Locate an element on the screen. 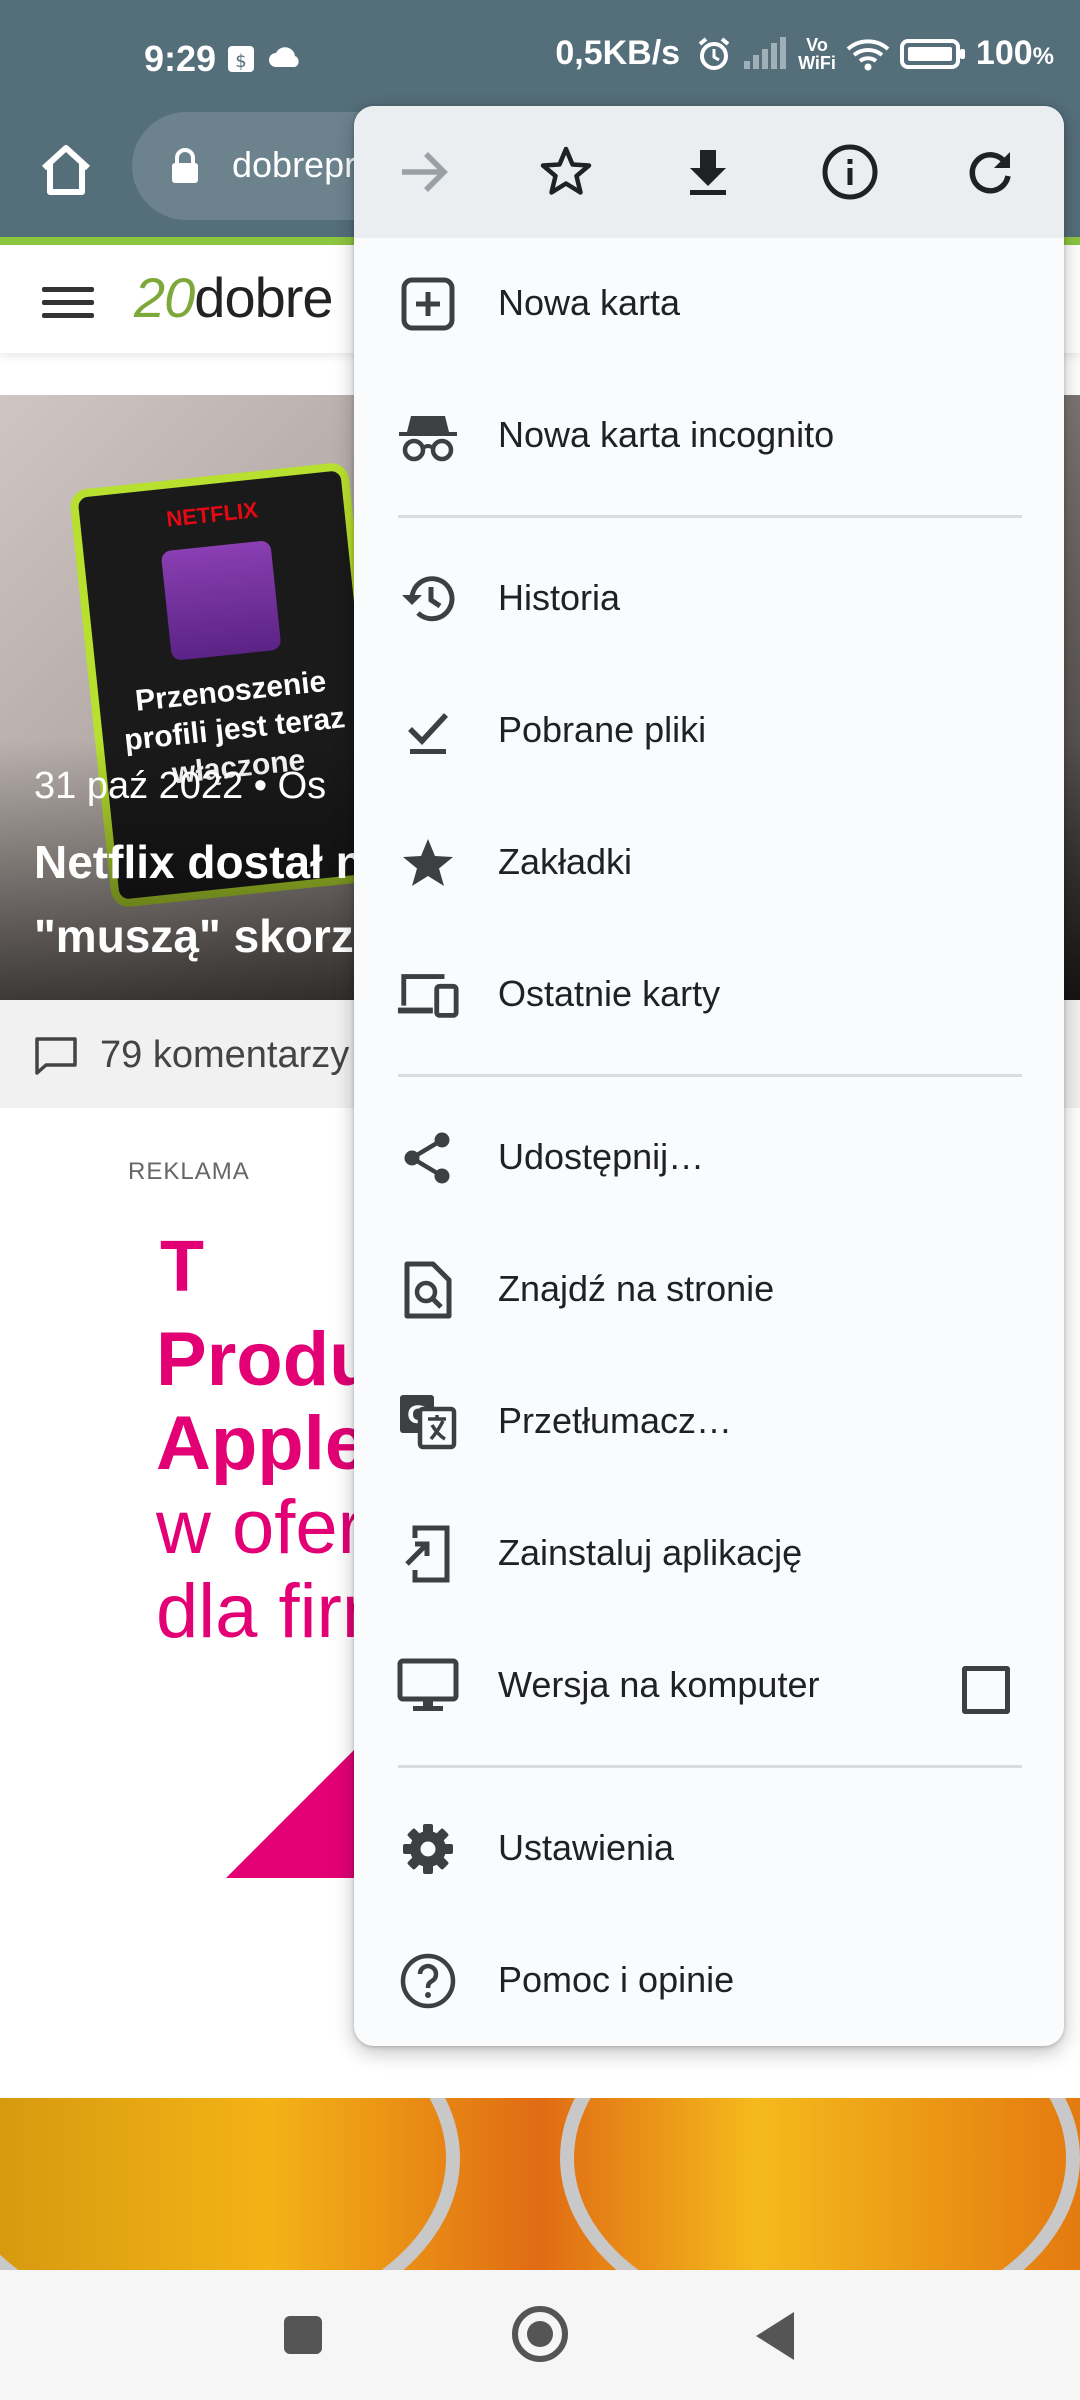 Image resolution: width=1080 pixels, height=2400 pixels. shop-notification-icon: $ is located at coordinates (241, 59).